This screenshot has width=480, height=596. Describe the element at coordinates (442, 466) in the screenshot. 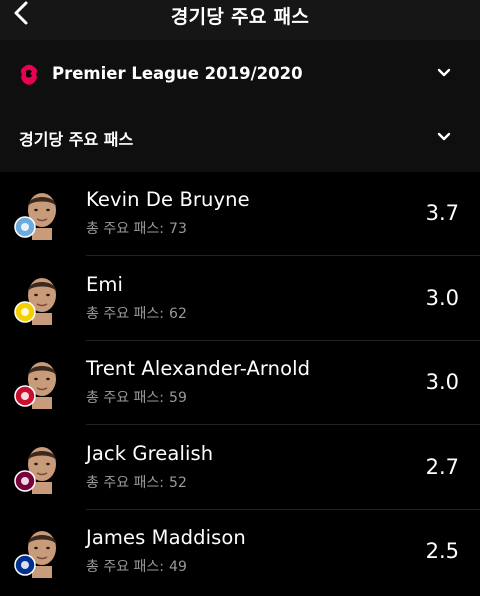

I see `key-passes-per-match: 2.7` at that location.